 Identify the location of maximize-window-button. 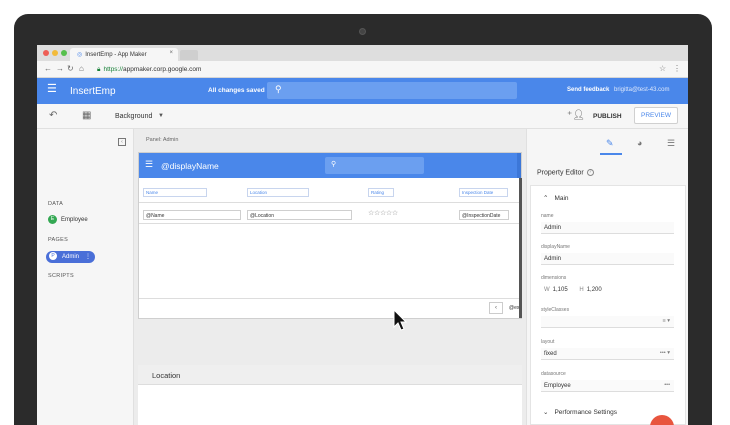
(64, 53).